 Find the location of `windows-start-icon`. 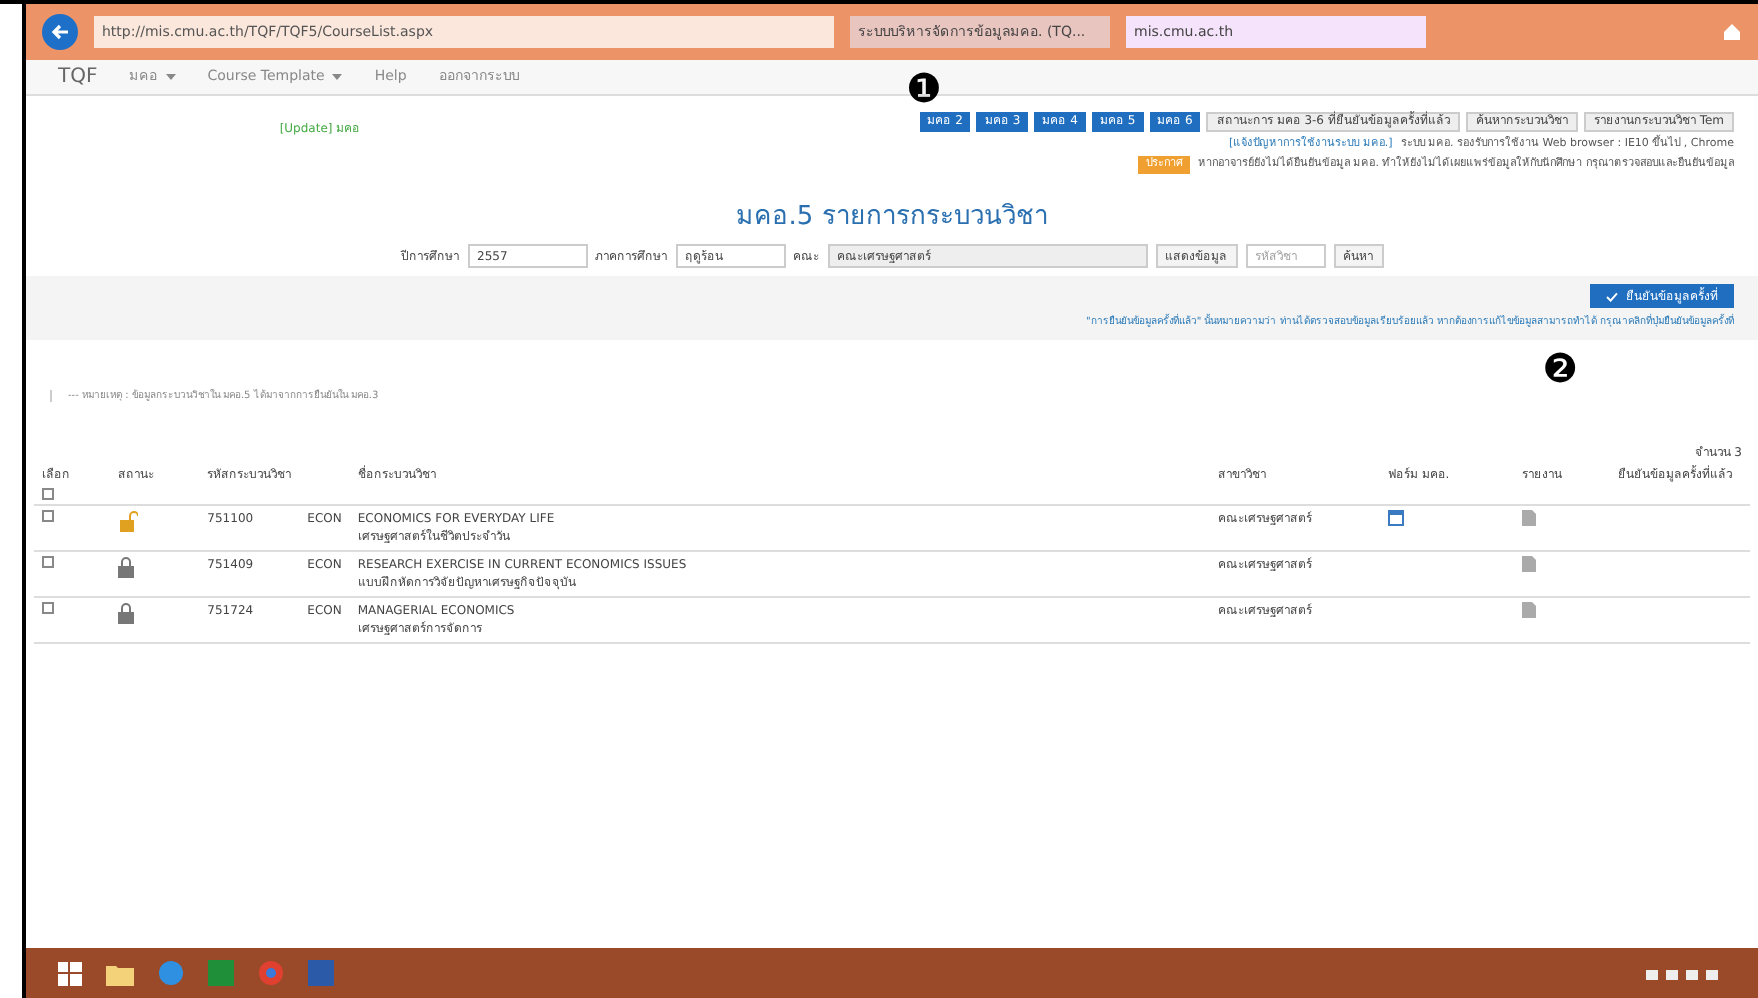

windows-start-icon is located at coordinates (70, 973).